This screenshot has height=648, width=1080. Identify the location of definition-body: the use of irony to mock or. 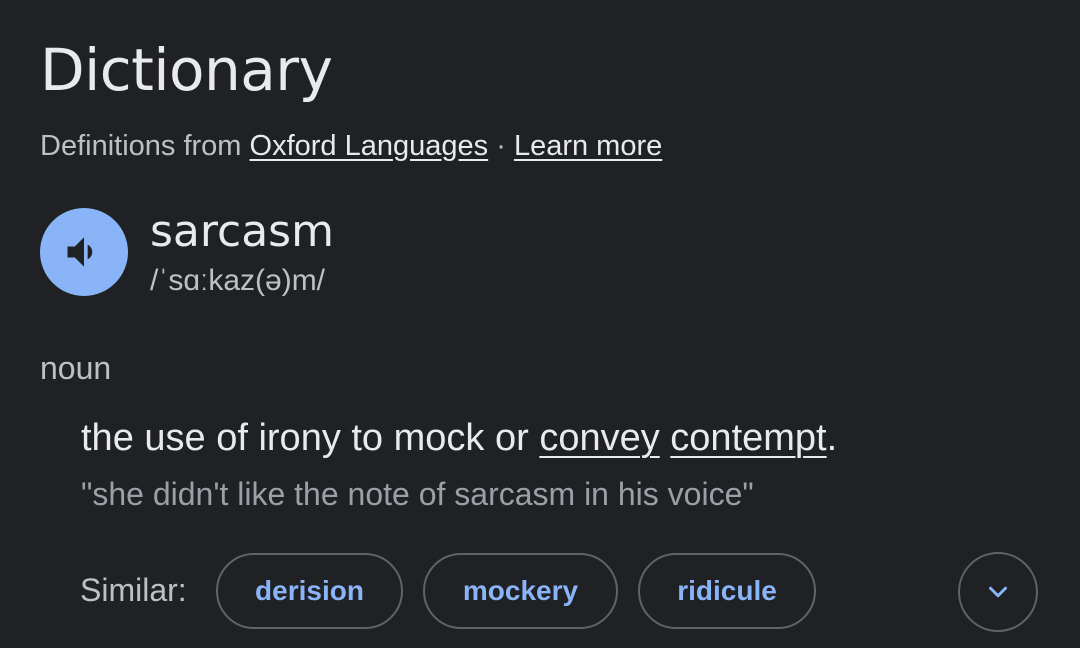
(305, 438).